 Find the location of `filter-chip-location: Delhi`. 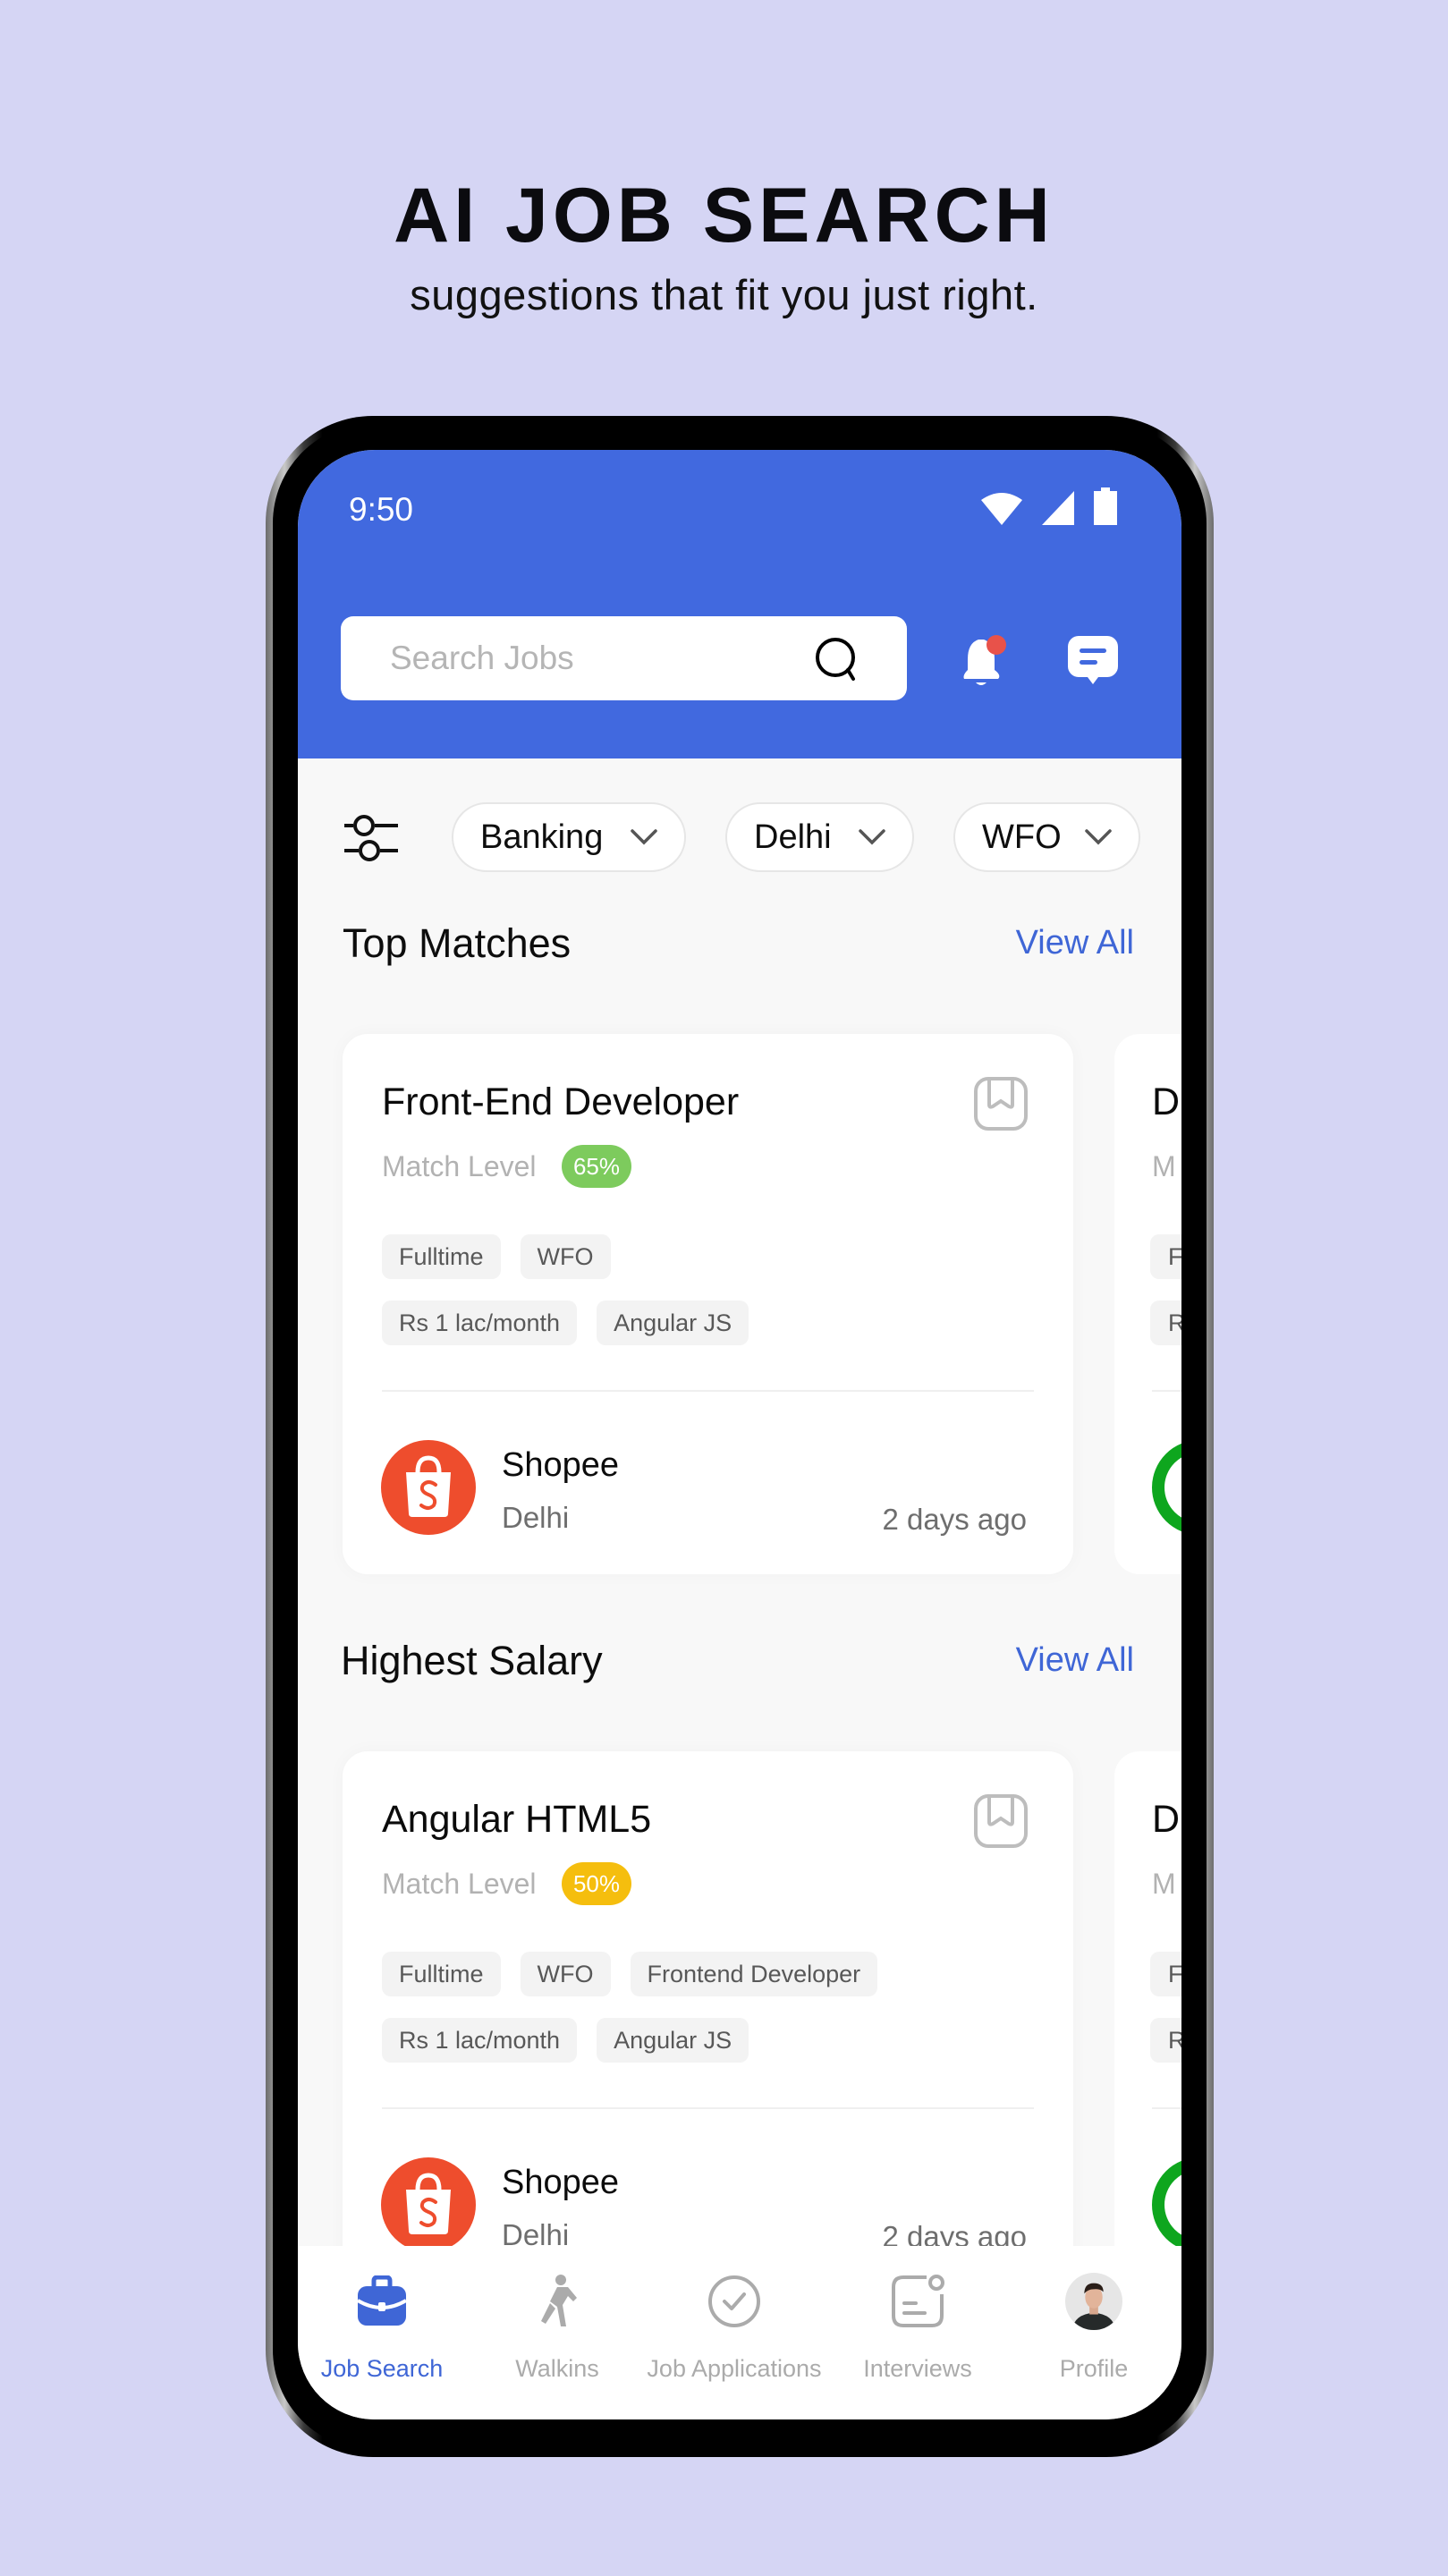

filter-chip-location: Delhi is located at coordinates (819, 837).